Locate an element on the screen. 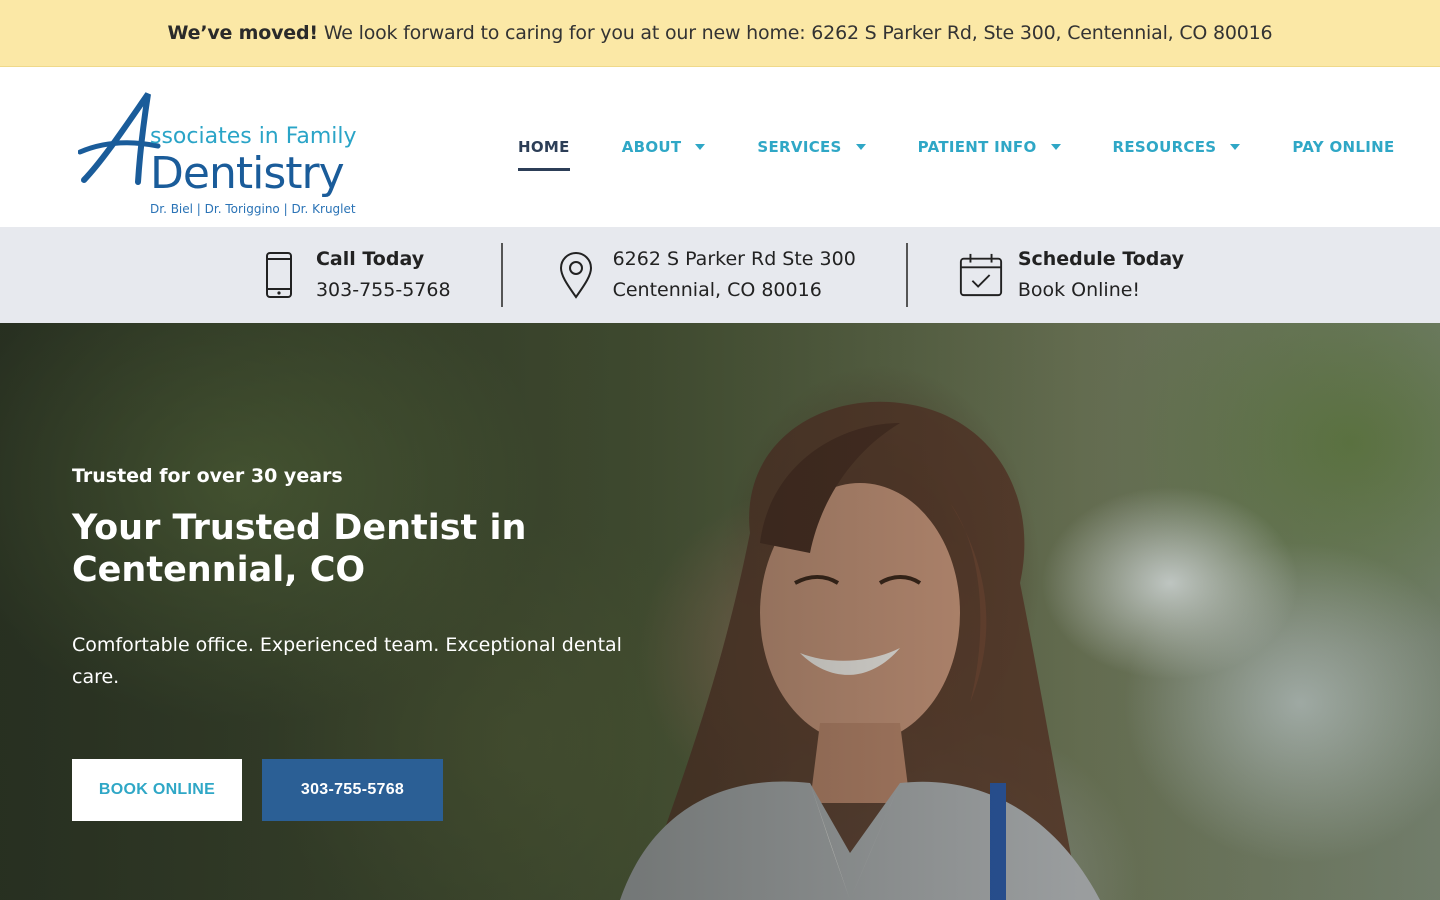 This screenshot has height=900, width=1440. schedule-title: Schedule Today is located at coordinates (1101, 259).